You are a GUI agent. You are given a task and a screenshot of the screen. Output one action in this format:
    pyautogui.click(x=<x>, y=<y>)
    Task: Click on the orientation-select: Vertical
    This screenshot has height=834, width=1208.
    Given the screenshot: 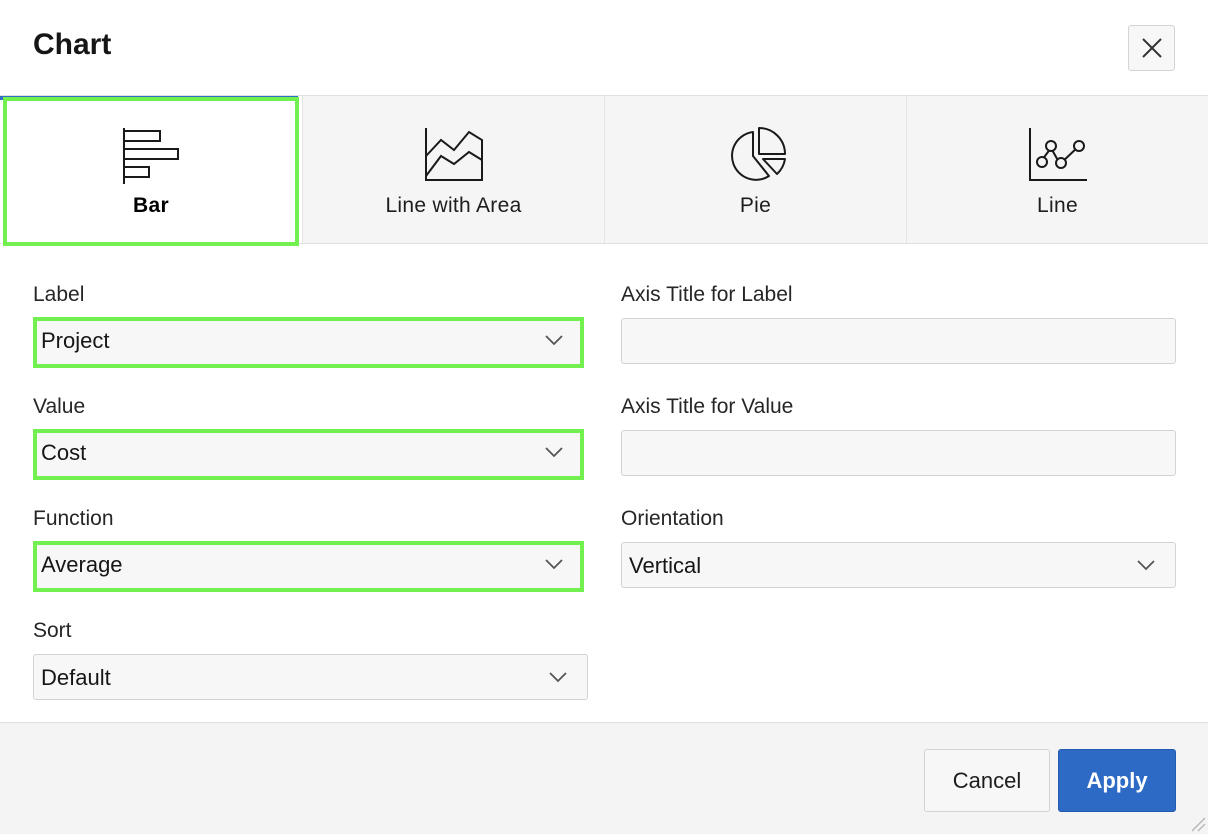 What is the action you would take?
    pyautogui.click(x=898, y=565)
    